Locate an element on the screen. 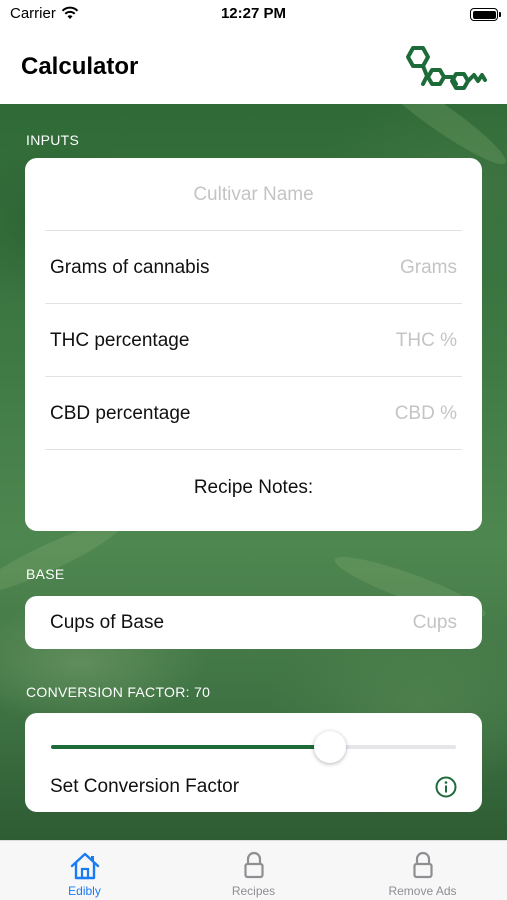  cups-input: Cups is located at coordinates (435, 623).